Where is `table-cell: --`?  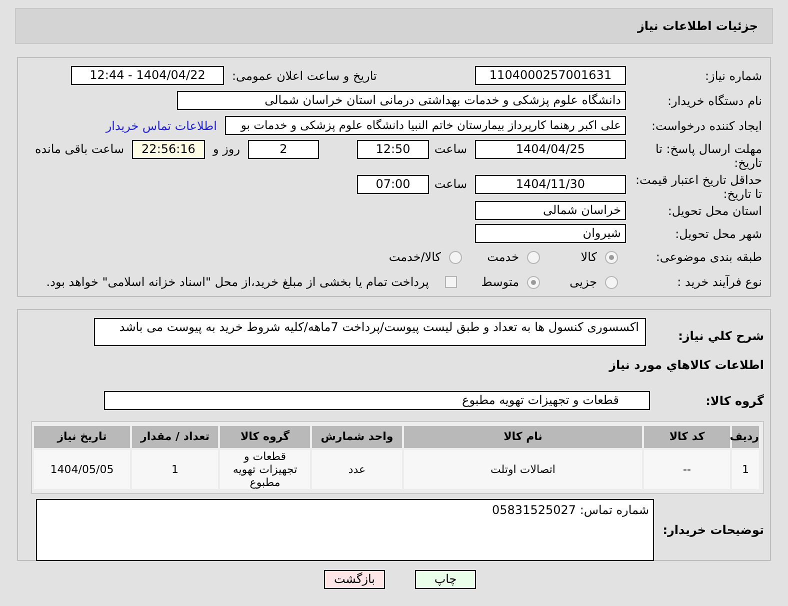
table-cell: -- is located at coordinates (687, 469).